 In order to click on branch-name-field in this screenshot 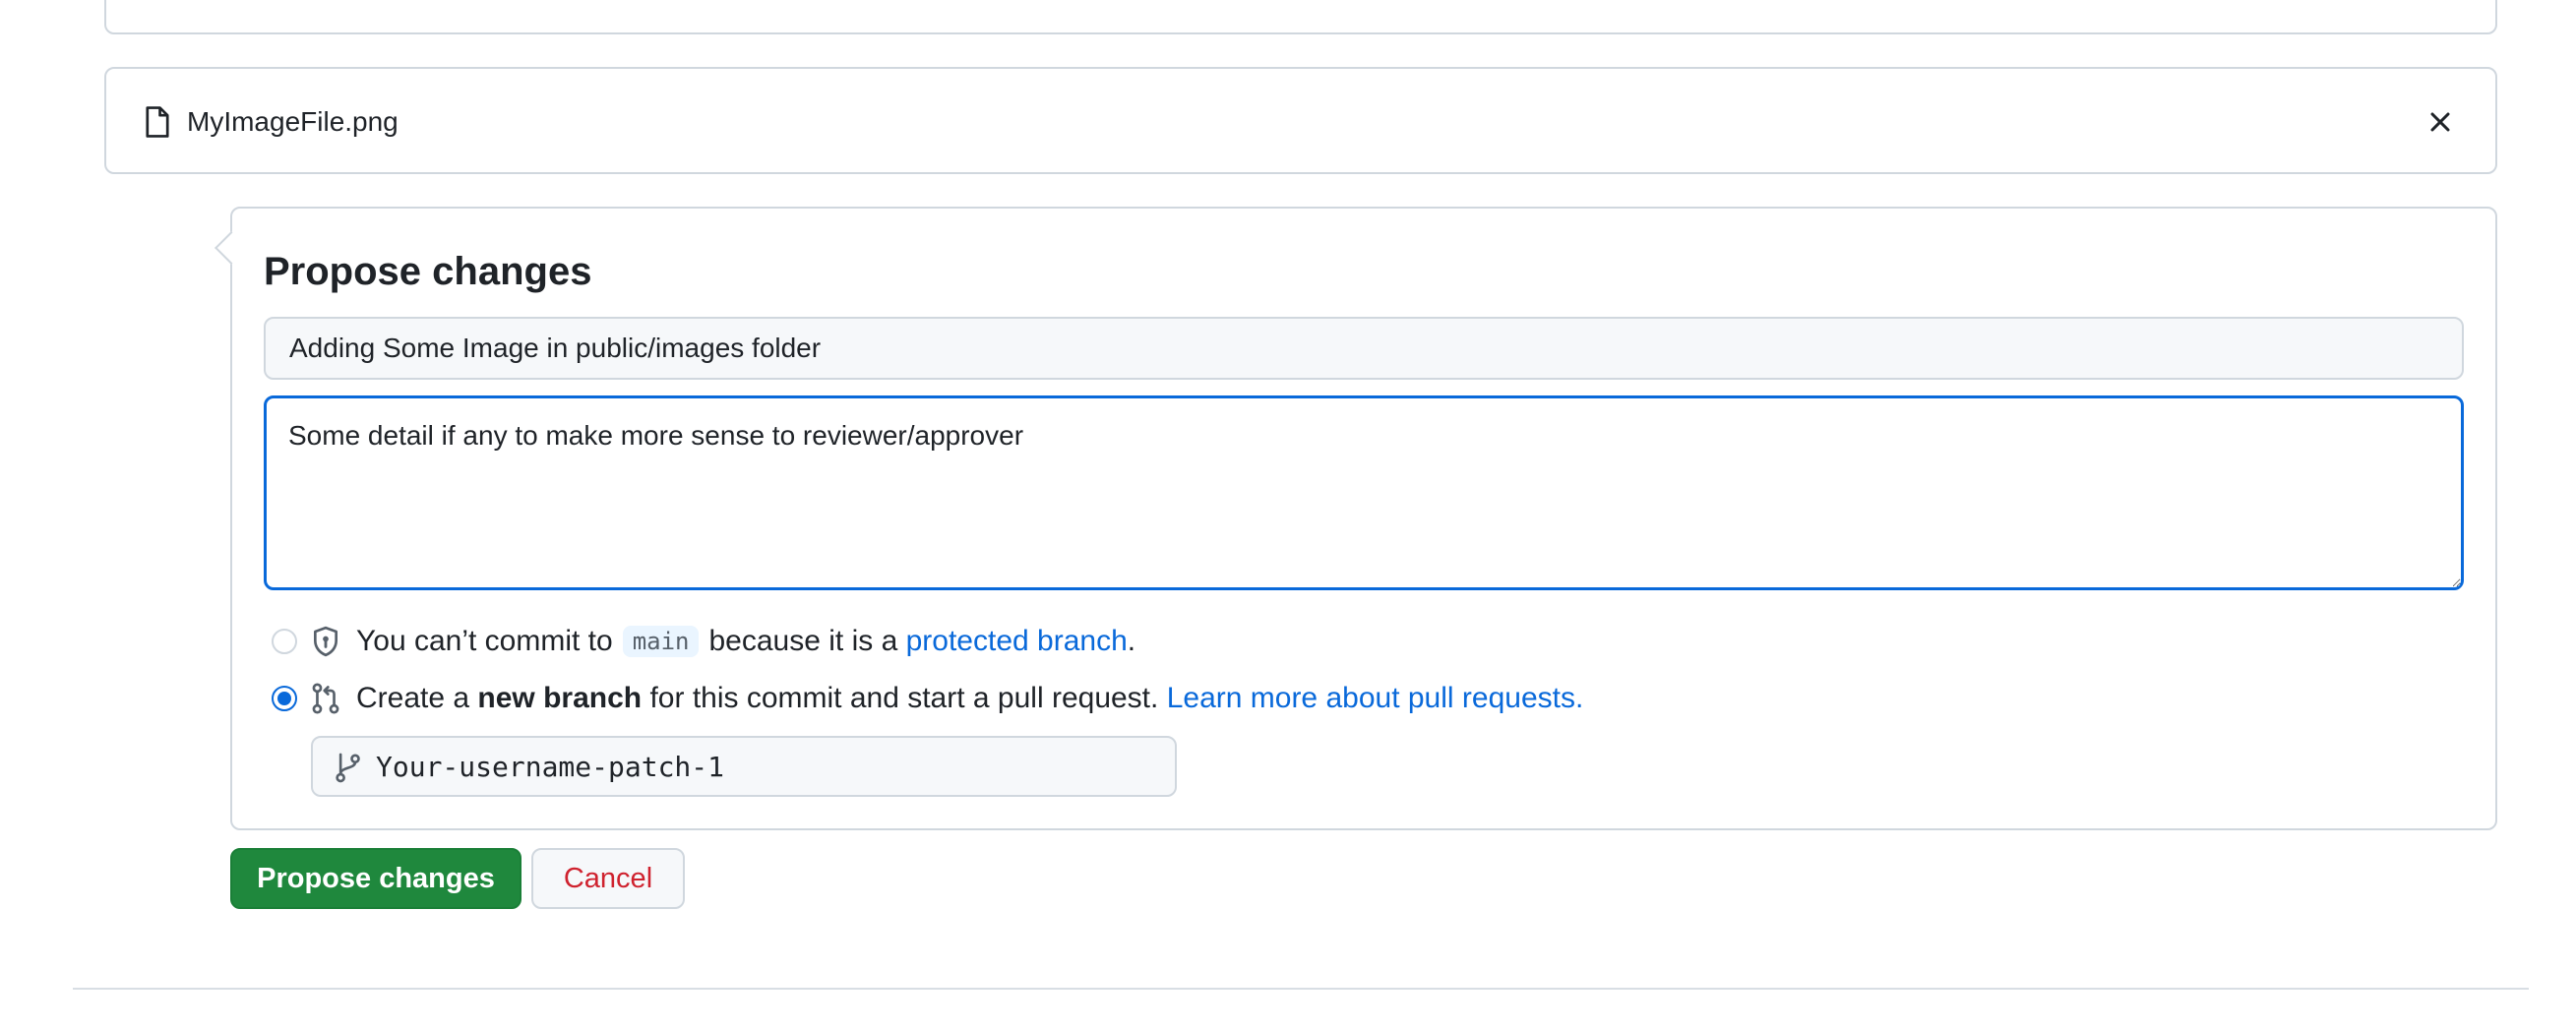, I will do `click(744, 766)`.